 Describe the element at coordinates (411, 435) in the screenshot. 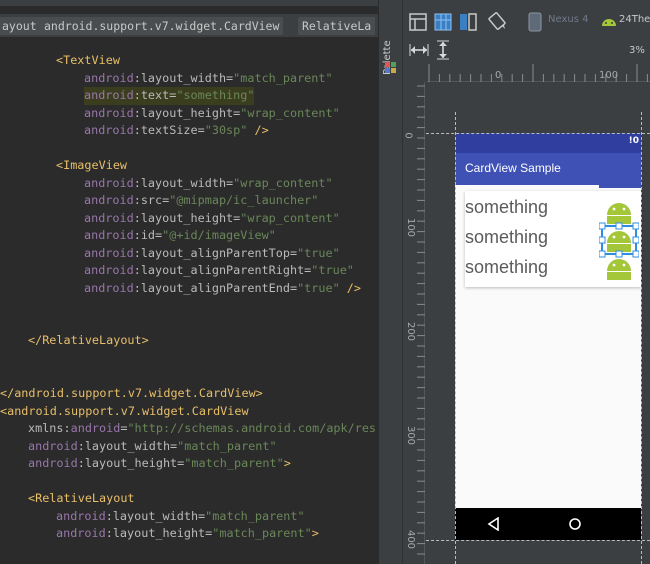

I see `ruler-tick-label: 300` at that location.